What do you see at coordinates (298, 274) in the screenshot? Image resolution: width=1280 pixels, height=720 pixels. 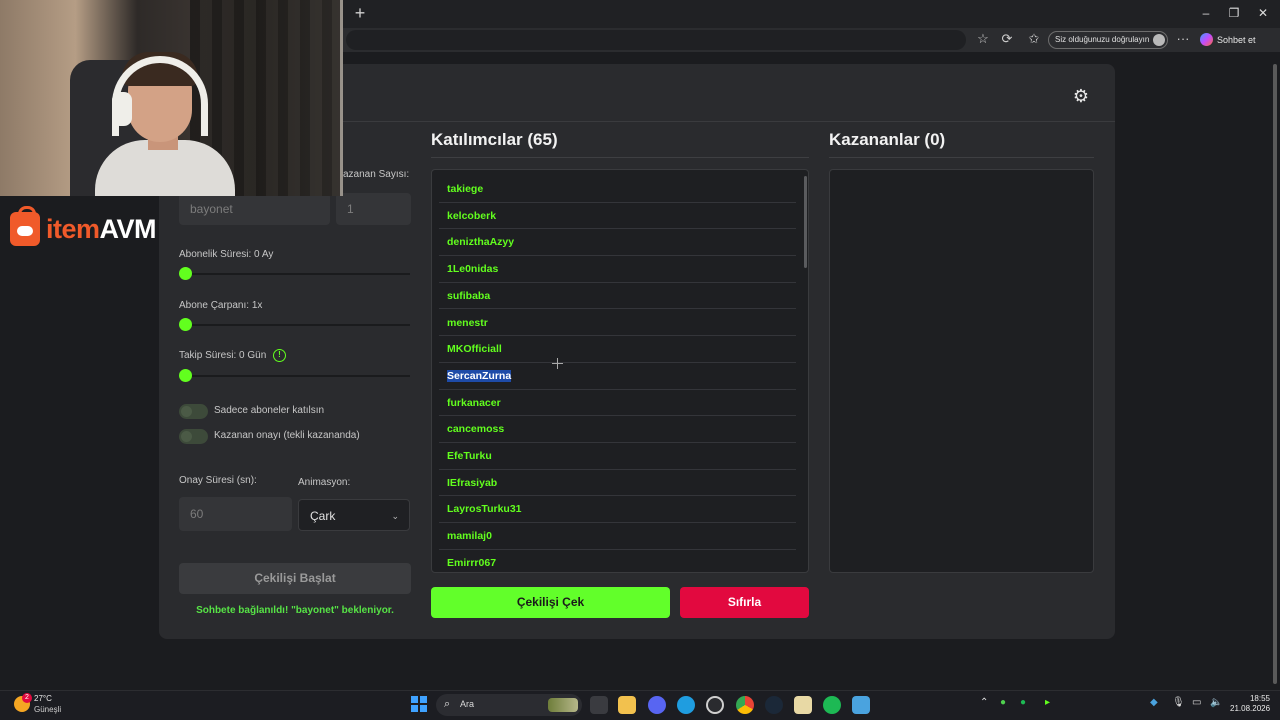 I see `sub-duration-slider` at bounding box center [298, 274].